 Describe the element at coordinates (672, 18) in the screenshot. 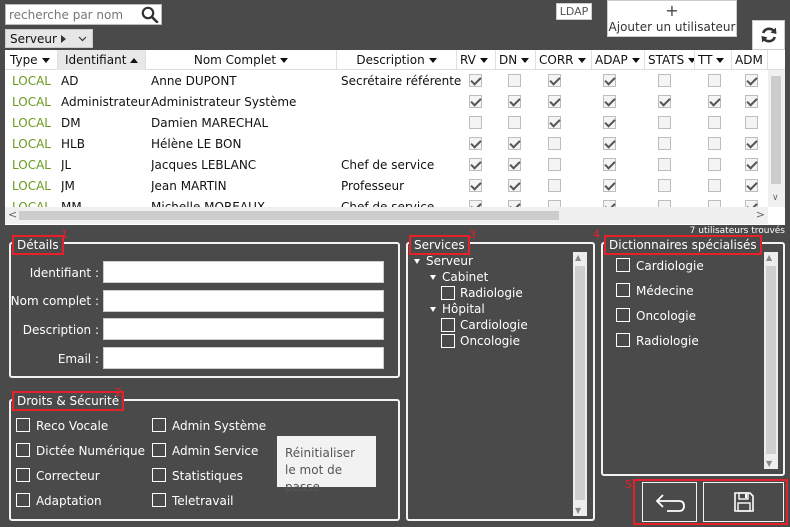

I see `add-user-button: + Ajouter un utilisateur` at that location.